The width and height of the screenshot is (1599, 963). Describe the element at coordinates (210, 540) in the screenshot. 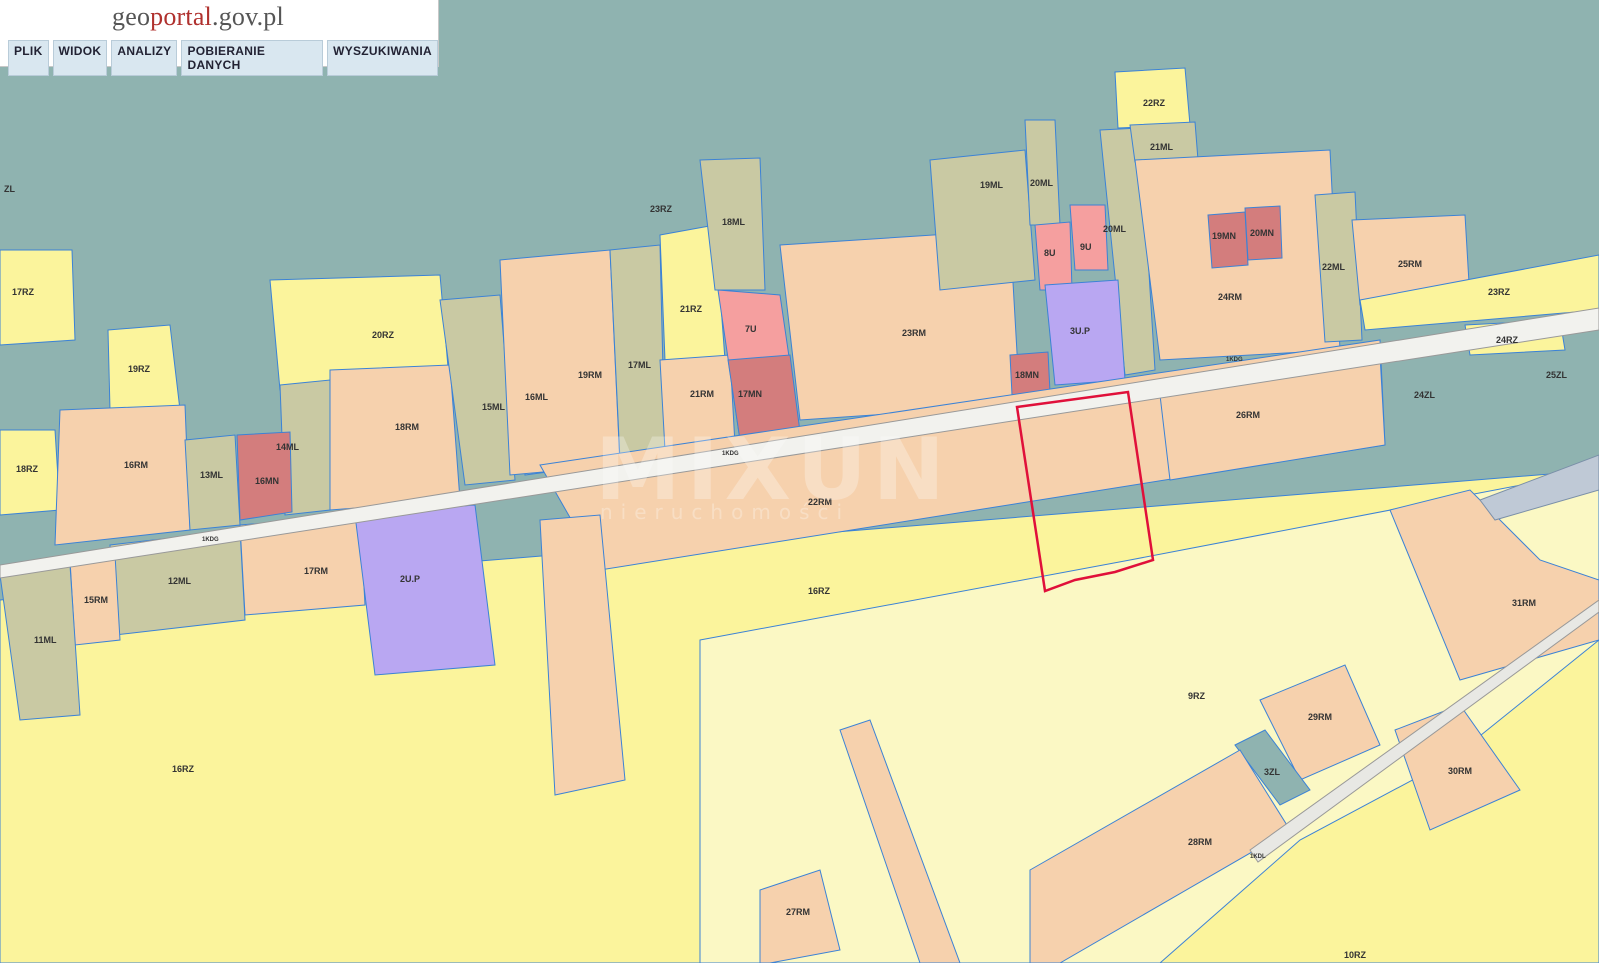

I see `label-1kdg-a: 1KDG` at that location.